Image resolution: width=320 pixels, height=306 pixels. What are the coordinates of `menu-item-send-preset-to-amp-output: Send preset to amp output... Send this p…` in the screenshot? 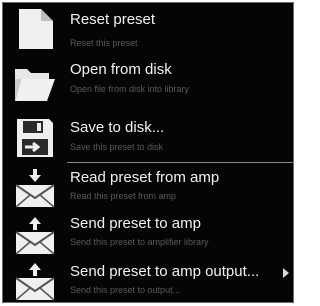 It's located at (148, 281).